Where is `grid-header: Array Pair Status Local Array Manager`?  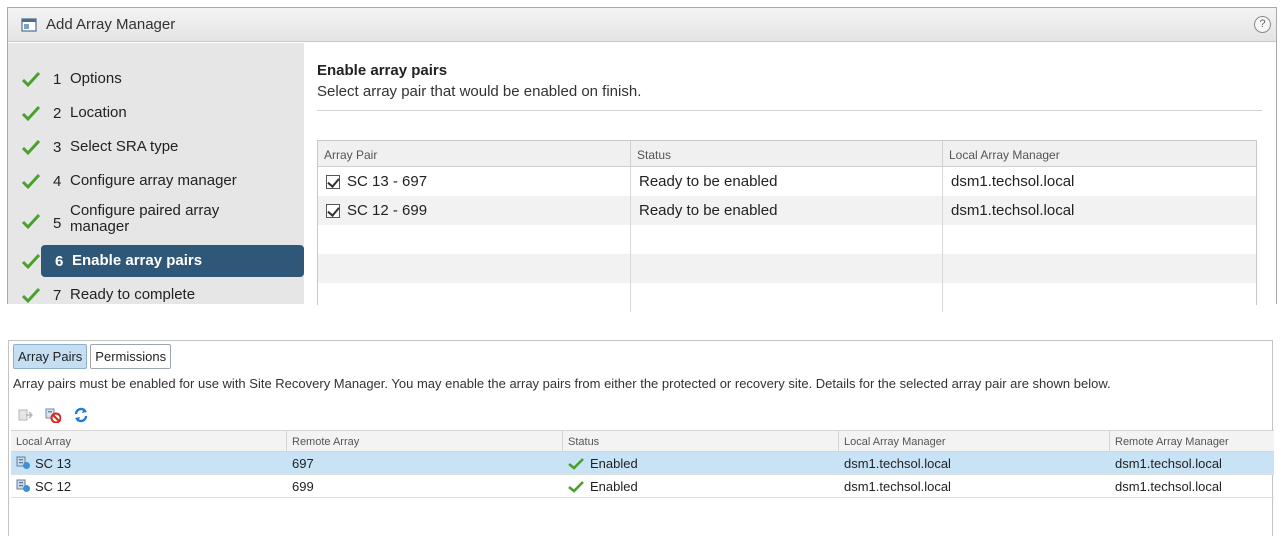 grid-header: Array Pair Status Local Array Manager is located at coordinates (787, 154).